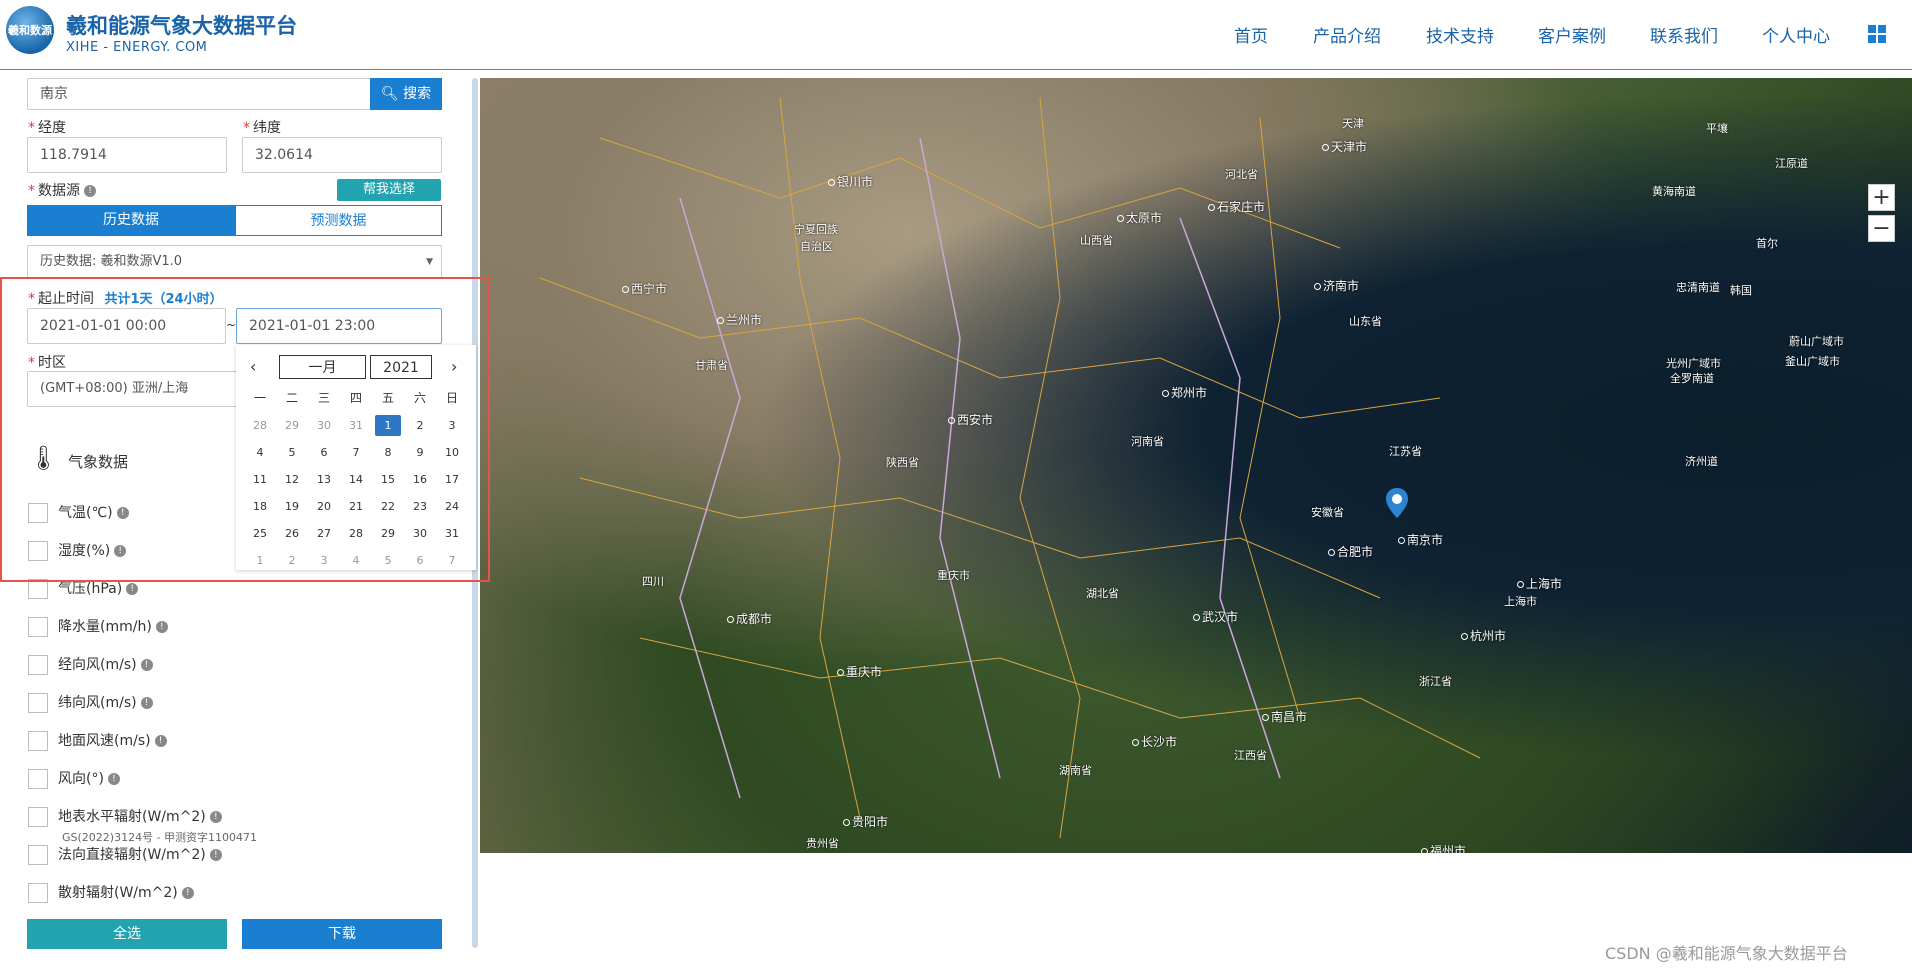  I want to click on calendar-day: 15, so click(388, 479).